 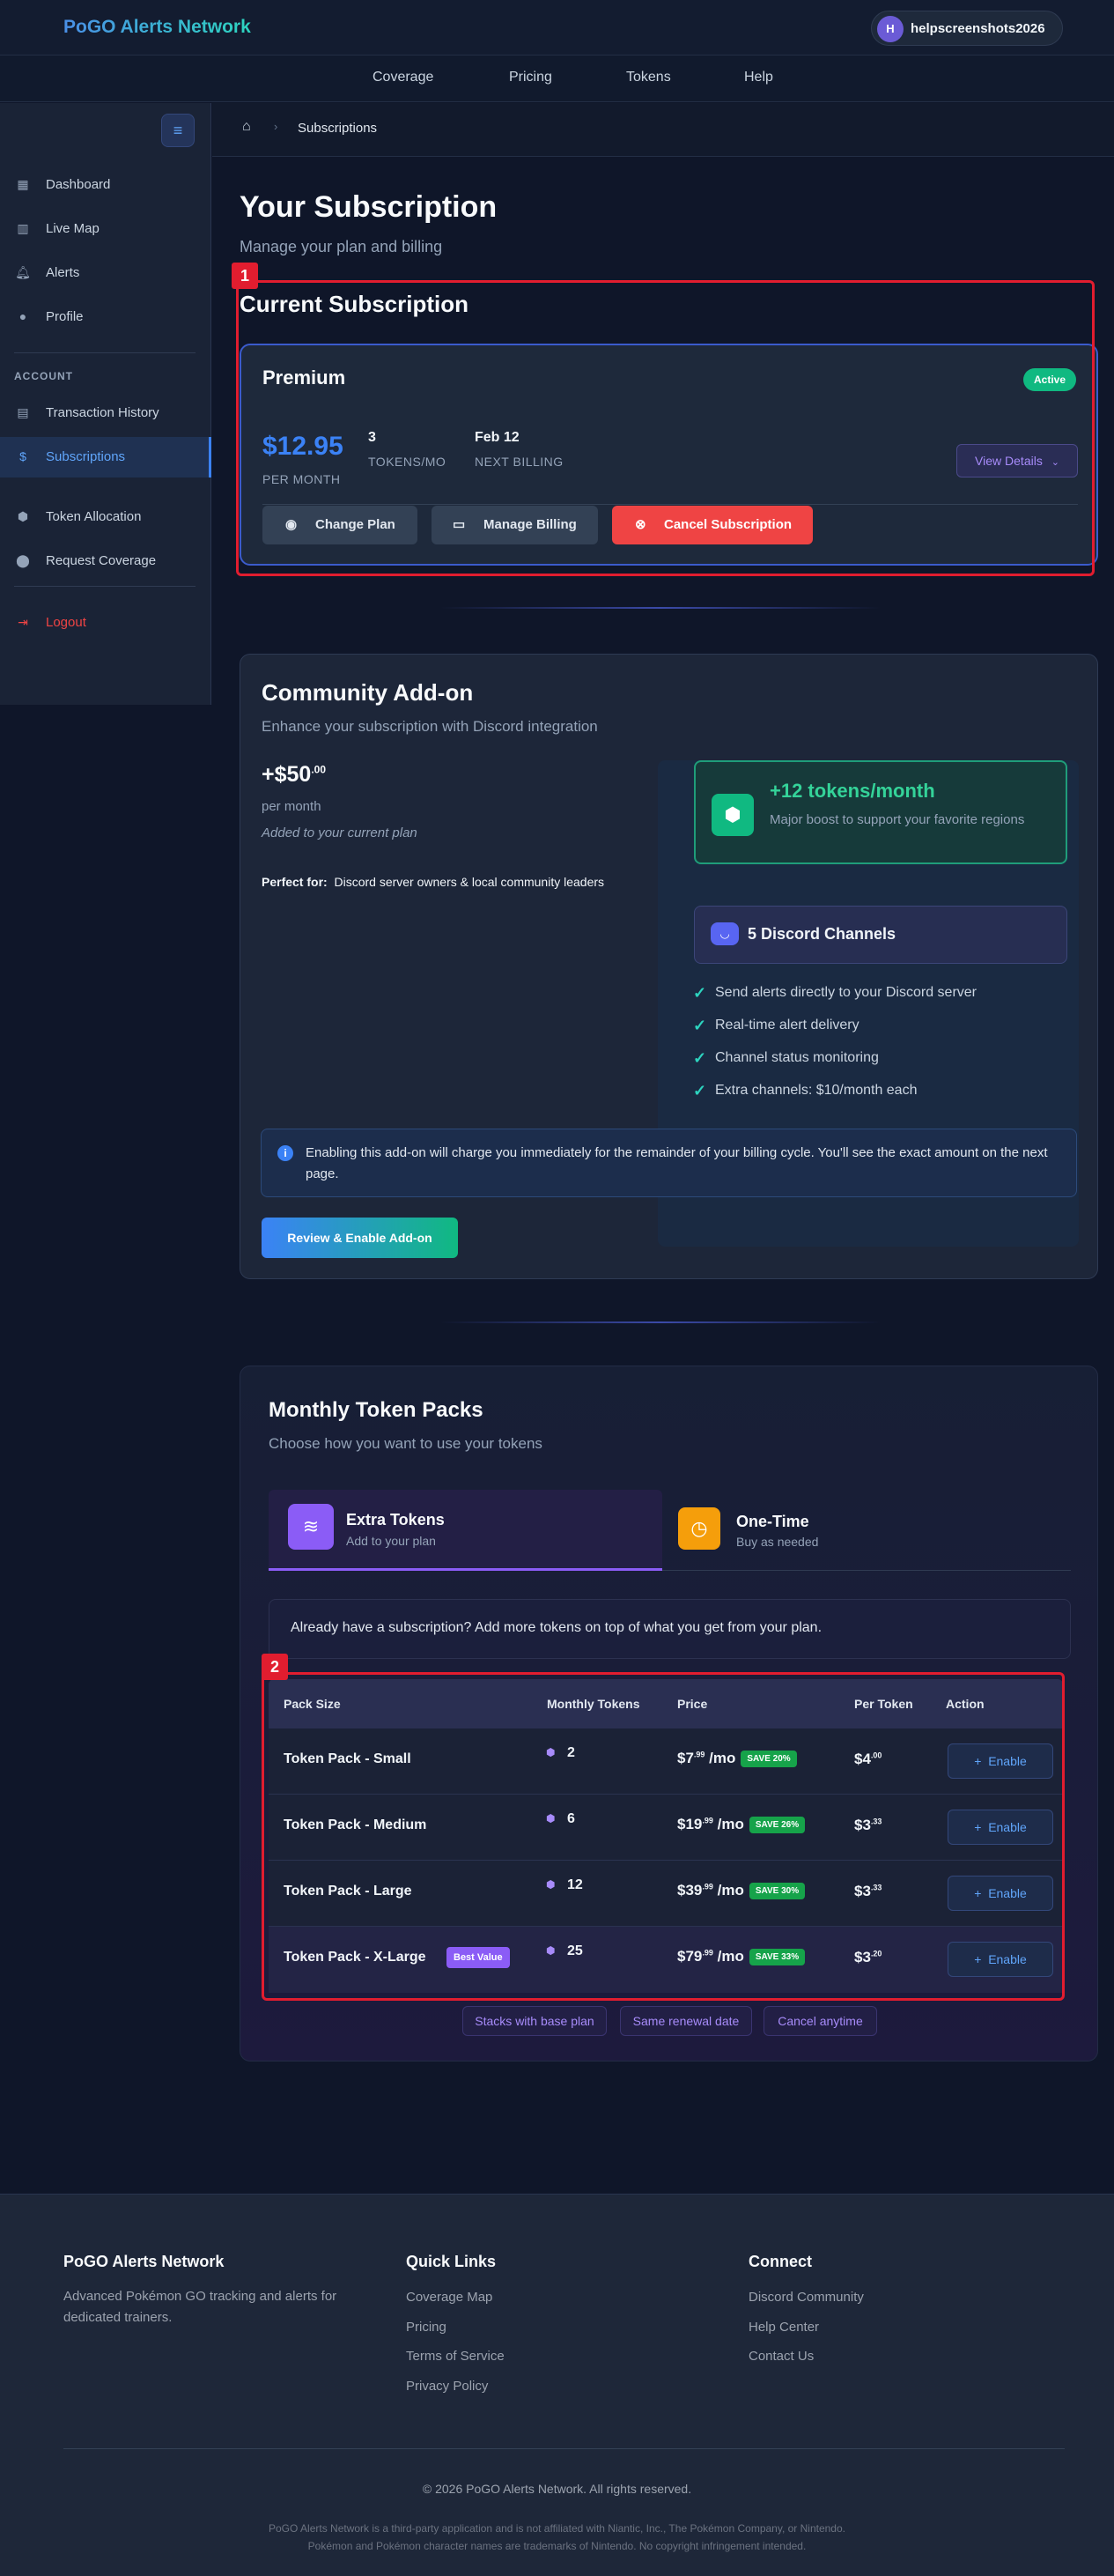 What do you see at coordinates (247, 127) in the screenshot?
I see `home-icon: ⌂` at bounding box center [247, 127].